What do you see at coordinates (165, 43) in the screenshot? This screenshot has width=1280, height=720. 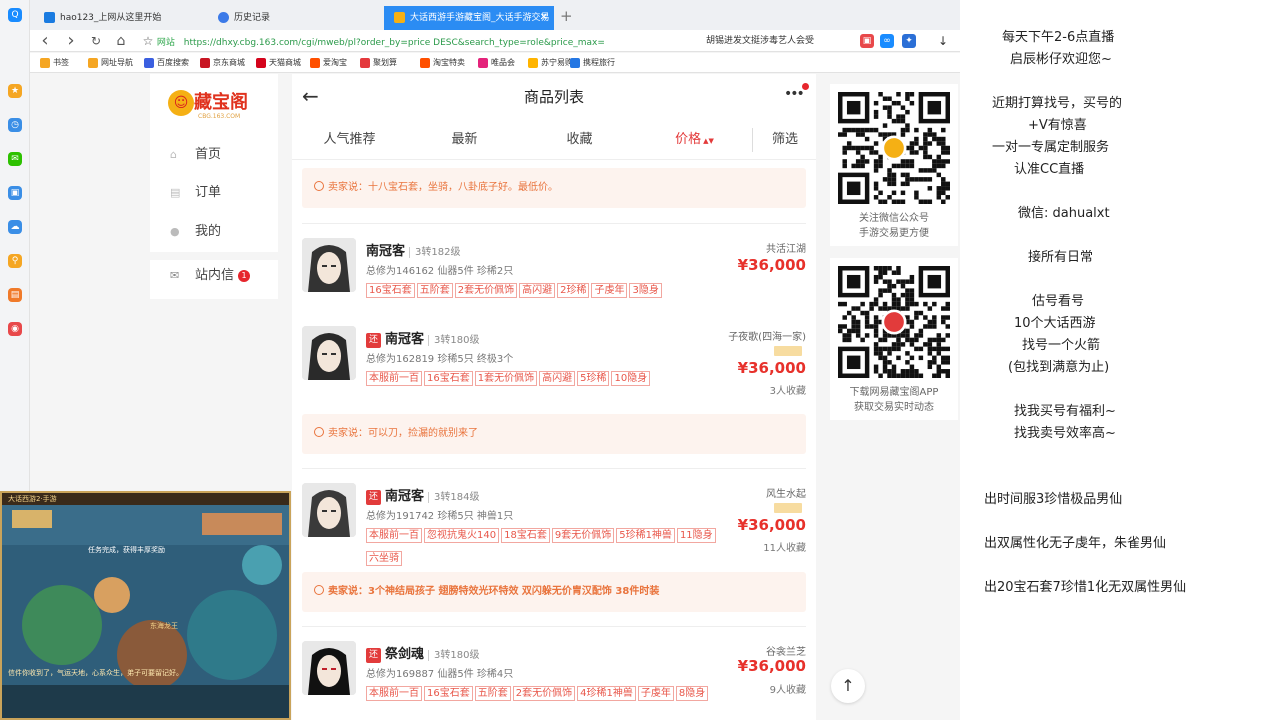 I see `safe-label: 网站` at bounding box center [165, 43].